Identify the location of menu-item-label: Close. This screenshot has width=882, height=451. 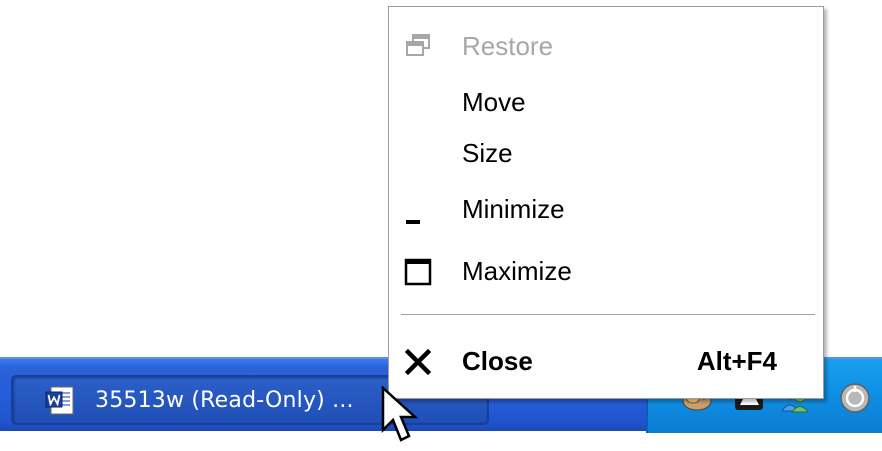
(497, 361).